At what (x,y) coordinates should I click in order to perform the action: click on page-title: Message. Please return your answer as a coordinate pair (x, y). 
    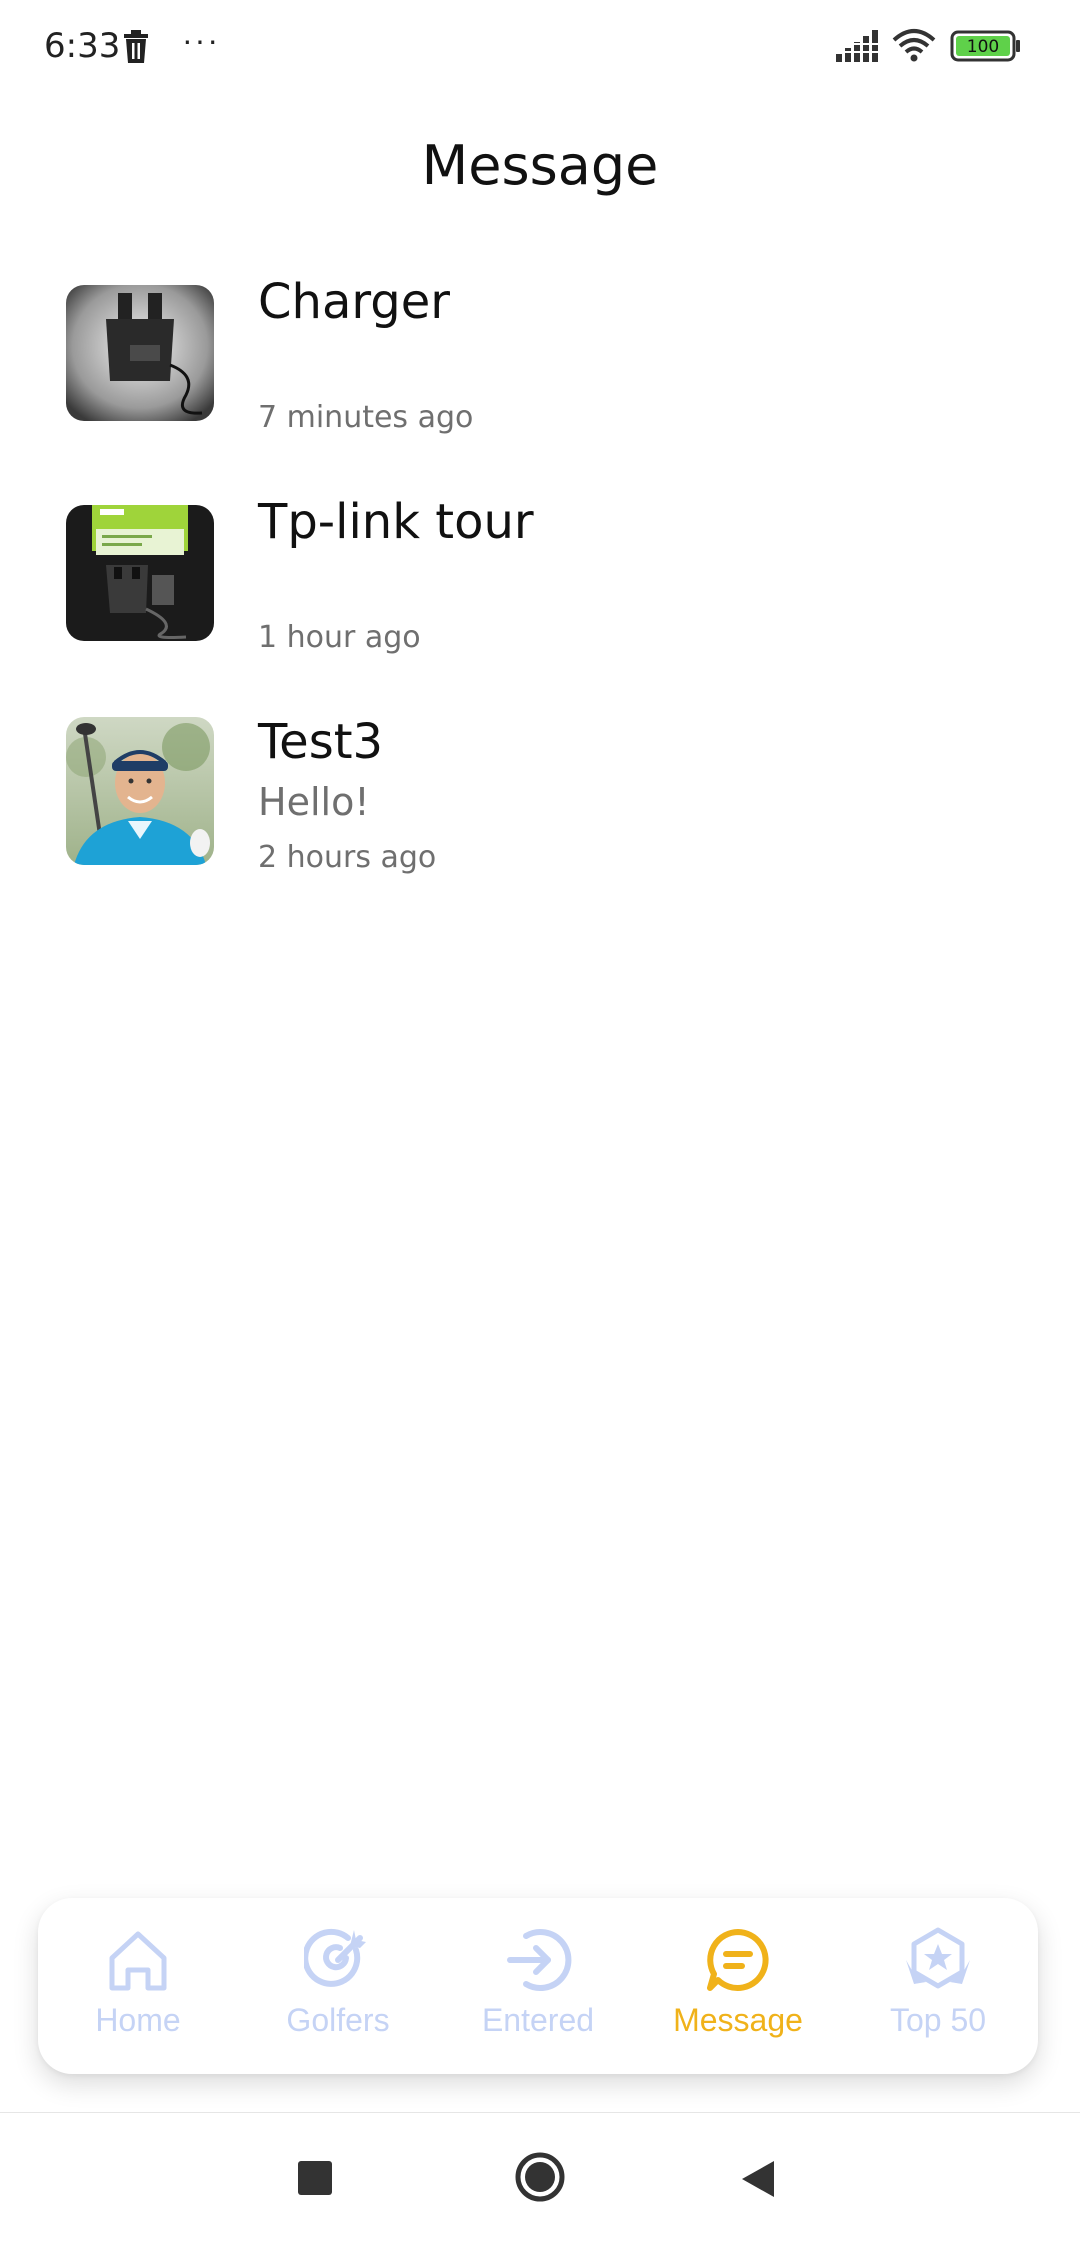
    Looking at the image, I should click on (540, 165).